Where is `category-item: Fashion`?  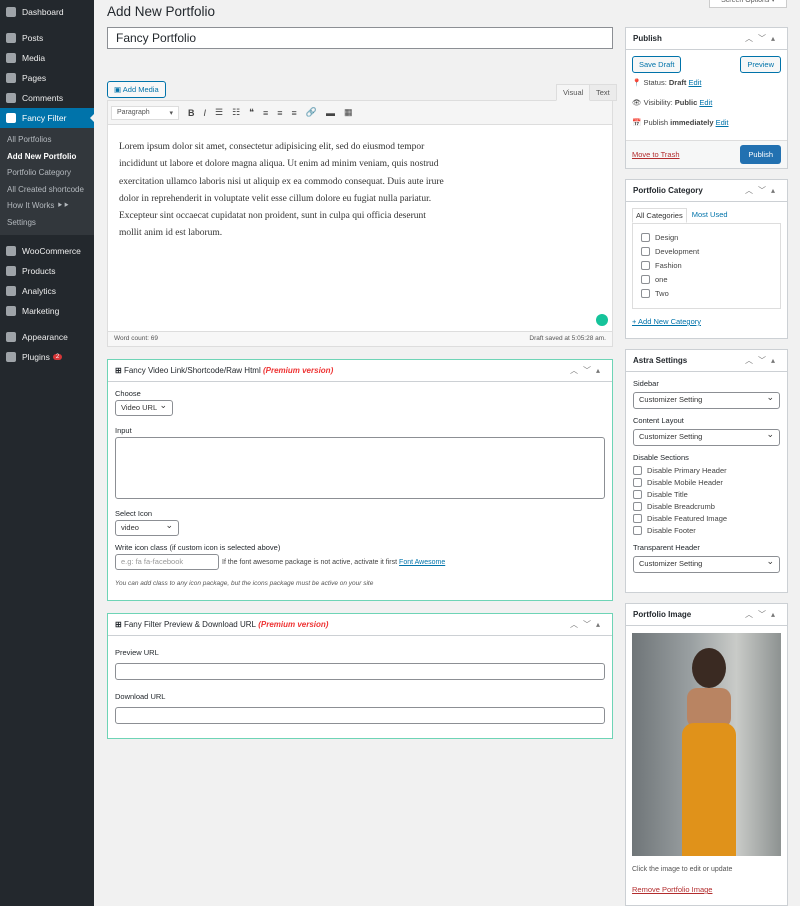 category-item: Fashion is located at coordinates (706, 265).